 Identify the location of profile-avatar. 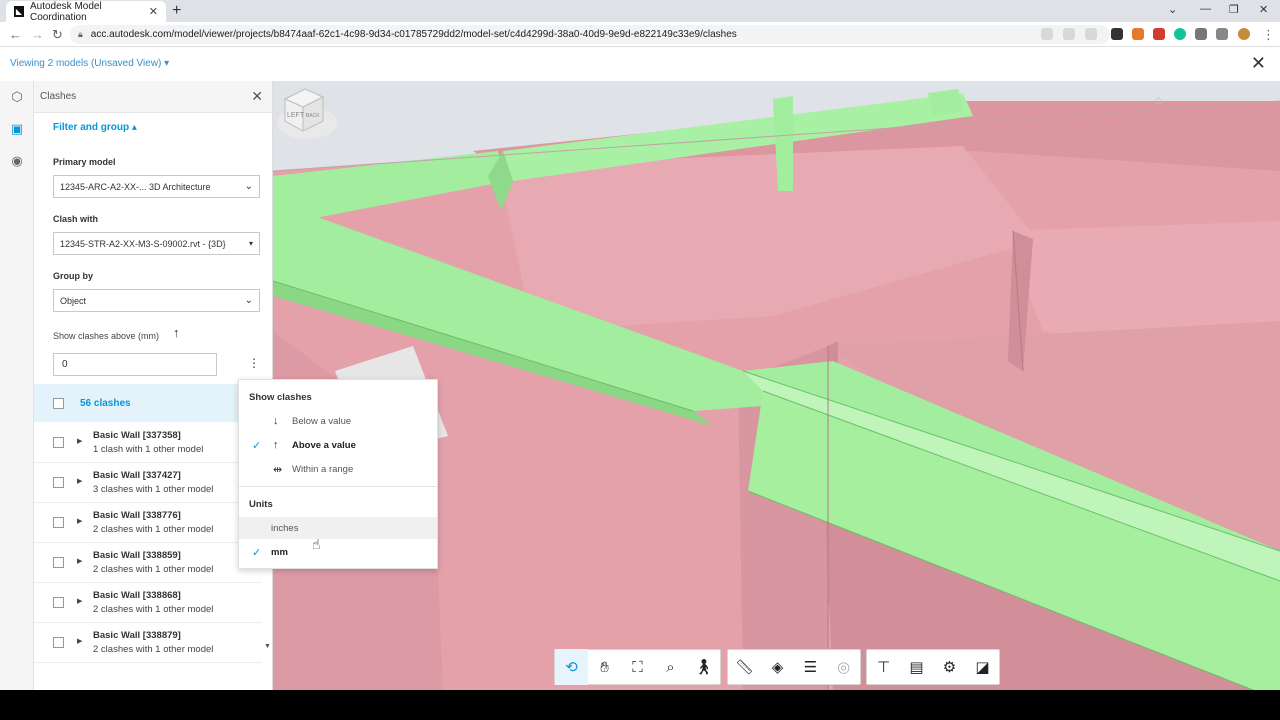
(1244, 34).